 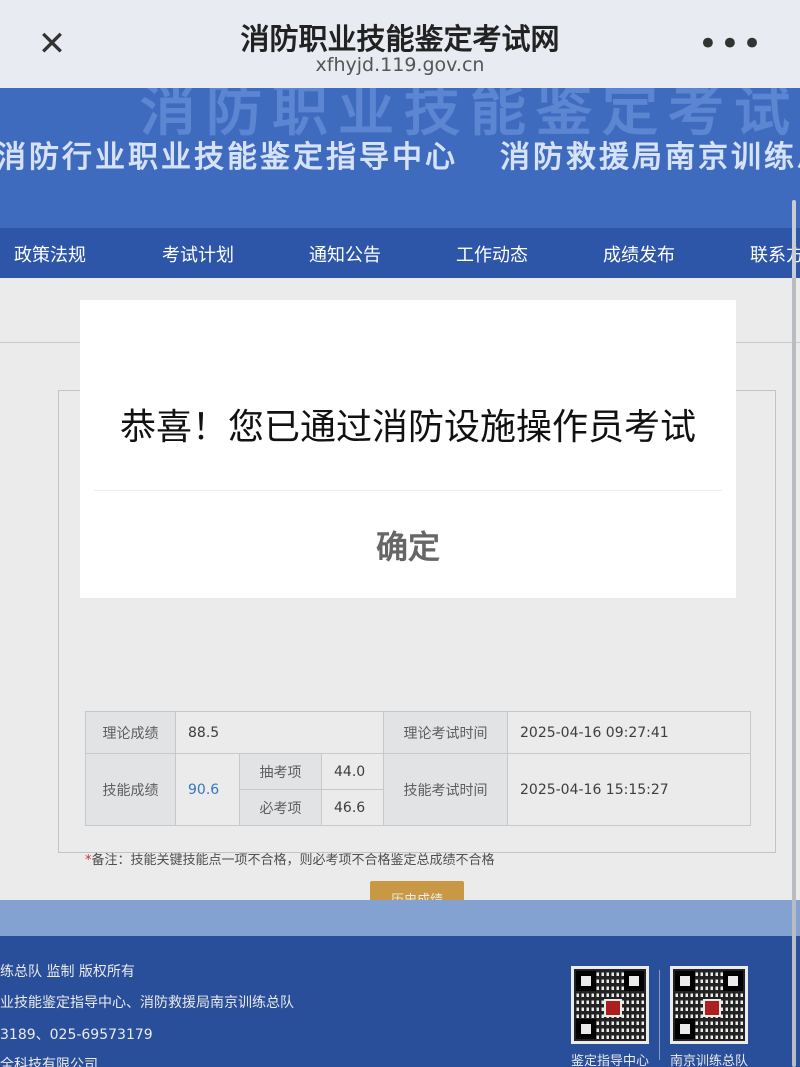 What do you see at coordinates (198, 254) in the screenshot?
I see `nav-item-exam-plan: 考试计划` at bounding box center [198, 254].